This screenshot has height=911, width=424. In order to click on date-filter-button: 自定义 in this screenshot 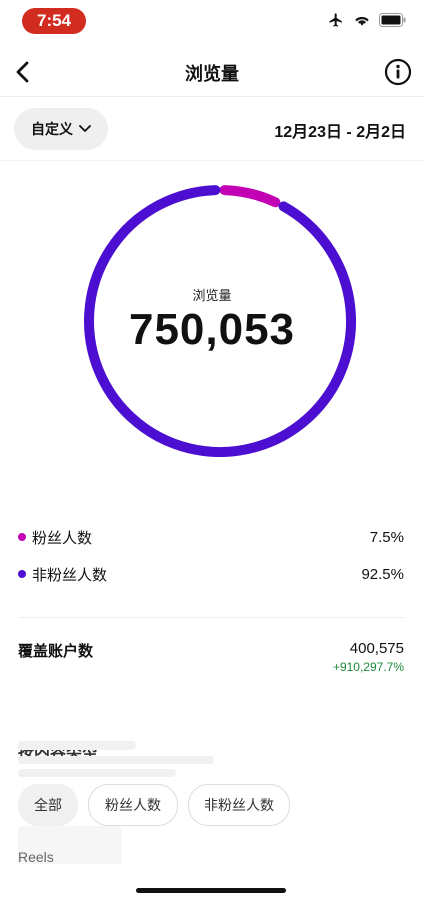, I will do `click(61, 129)`.